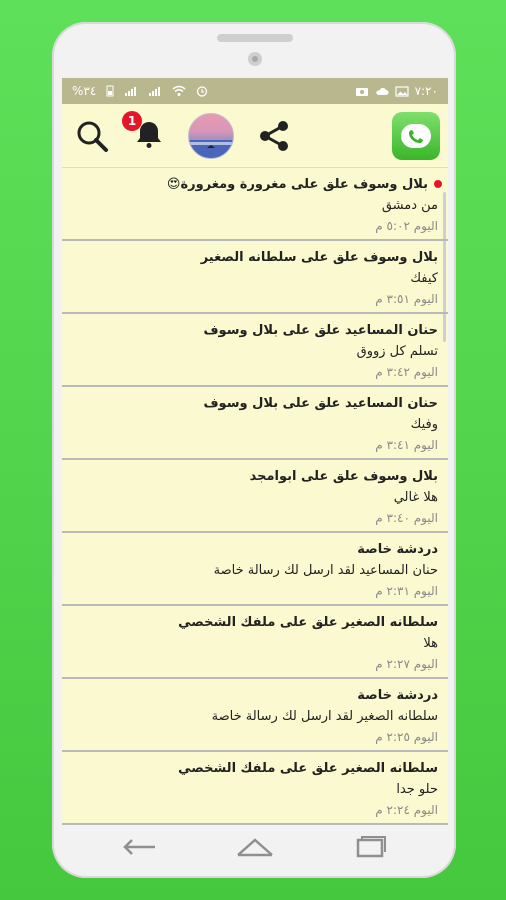 The width and height of the screenshot is (506, 900). I want to click on notification-badge: 1, so click(132, 120).